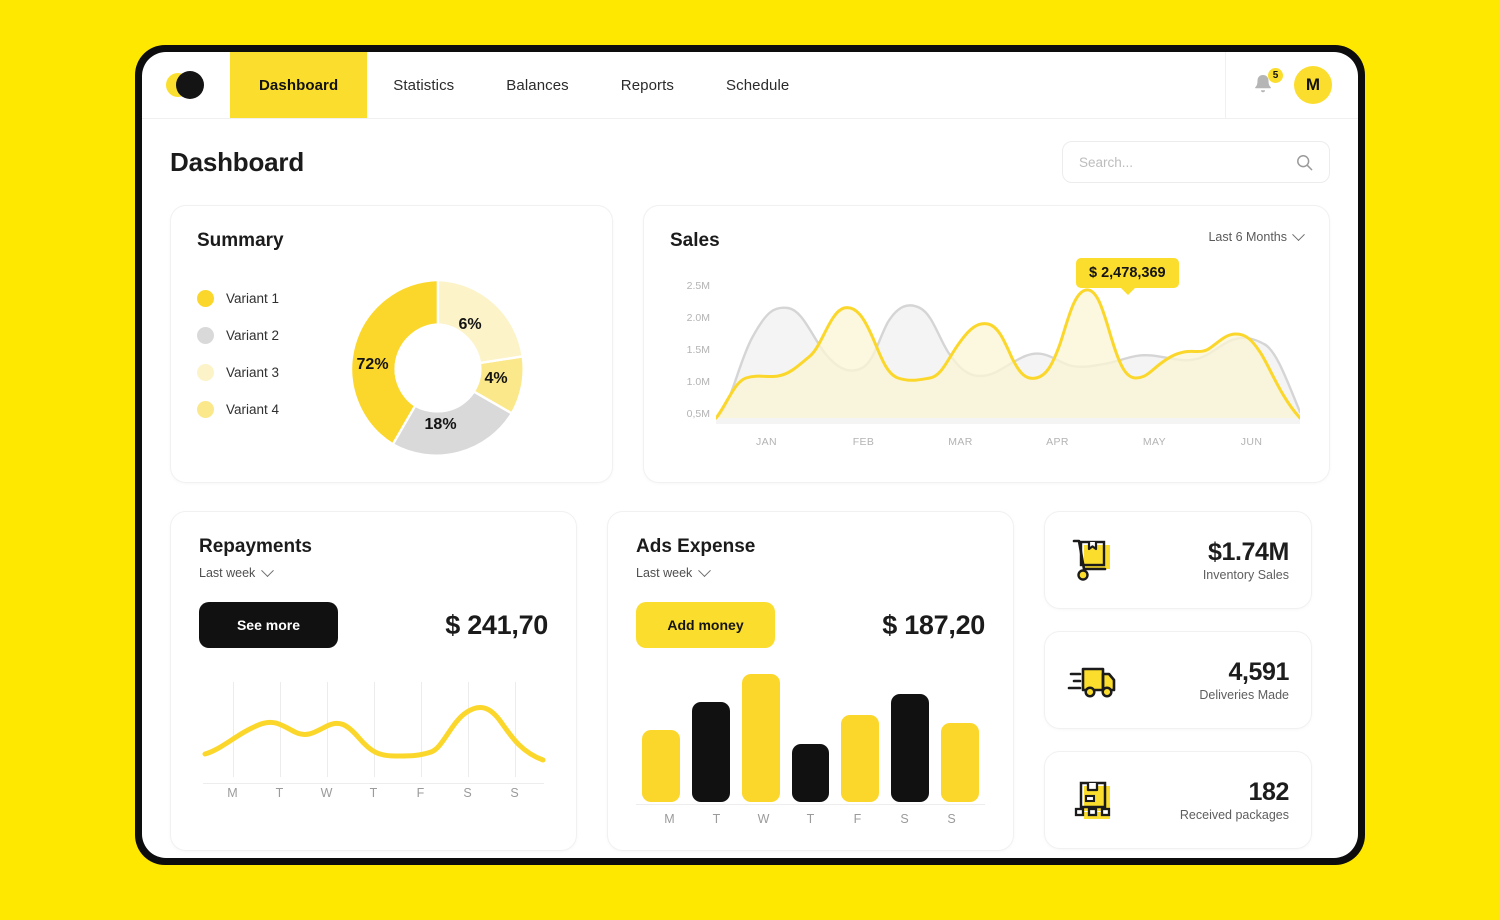 The height and width of the screenshot is (920, 1500). I want to click on stat-card-received-packages: 182 Received packages, so click(1178, 800).